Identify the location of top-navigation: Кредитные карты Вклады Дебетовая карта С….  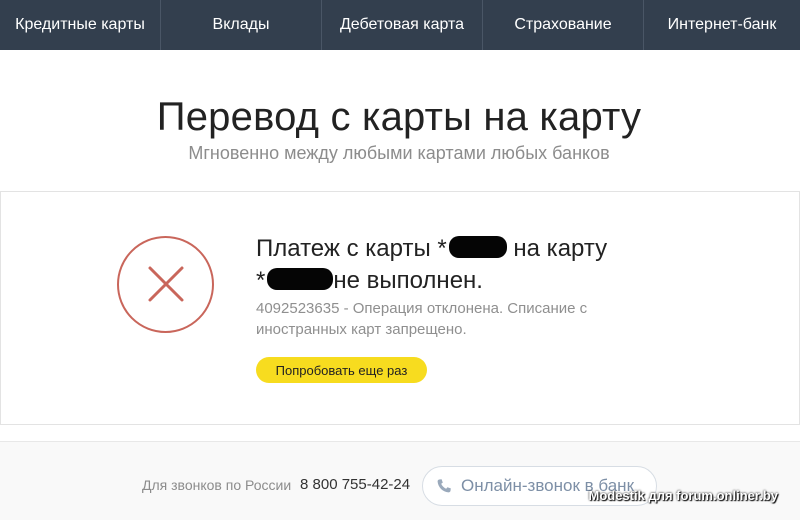
(400, 25).